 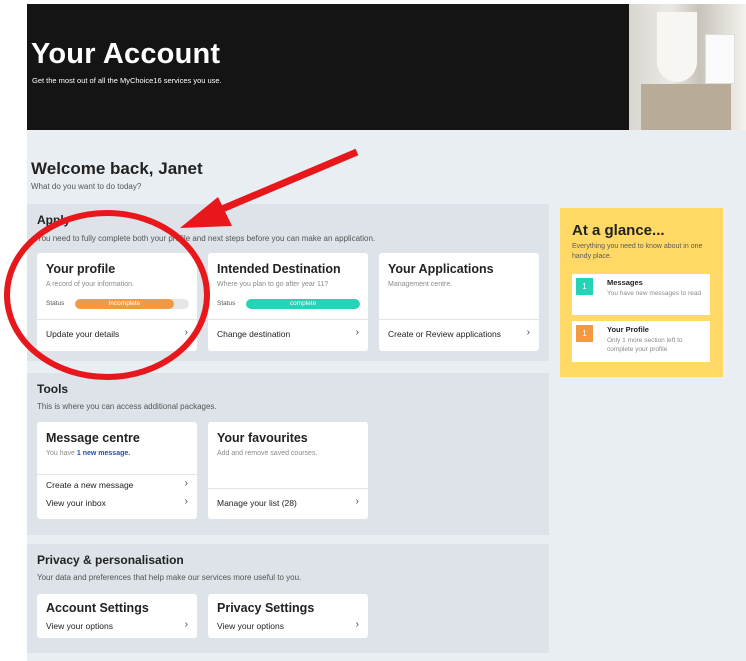 What do you see at coordinates (267, 453) in the screenshot?
I see `favourites-desc: Add and remove saved courses.` at bounding box center [267, 453].